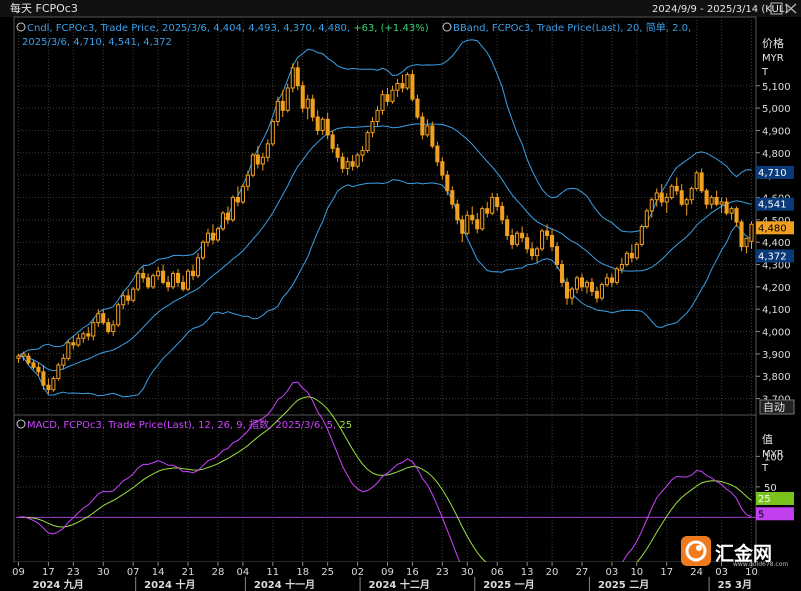 The image size is (801, 591). Describe the element at coordinates (772, 256) in the screenshot. I see `price-tag-lower-label: 4,372` at that location.